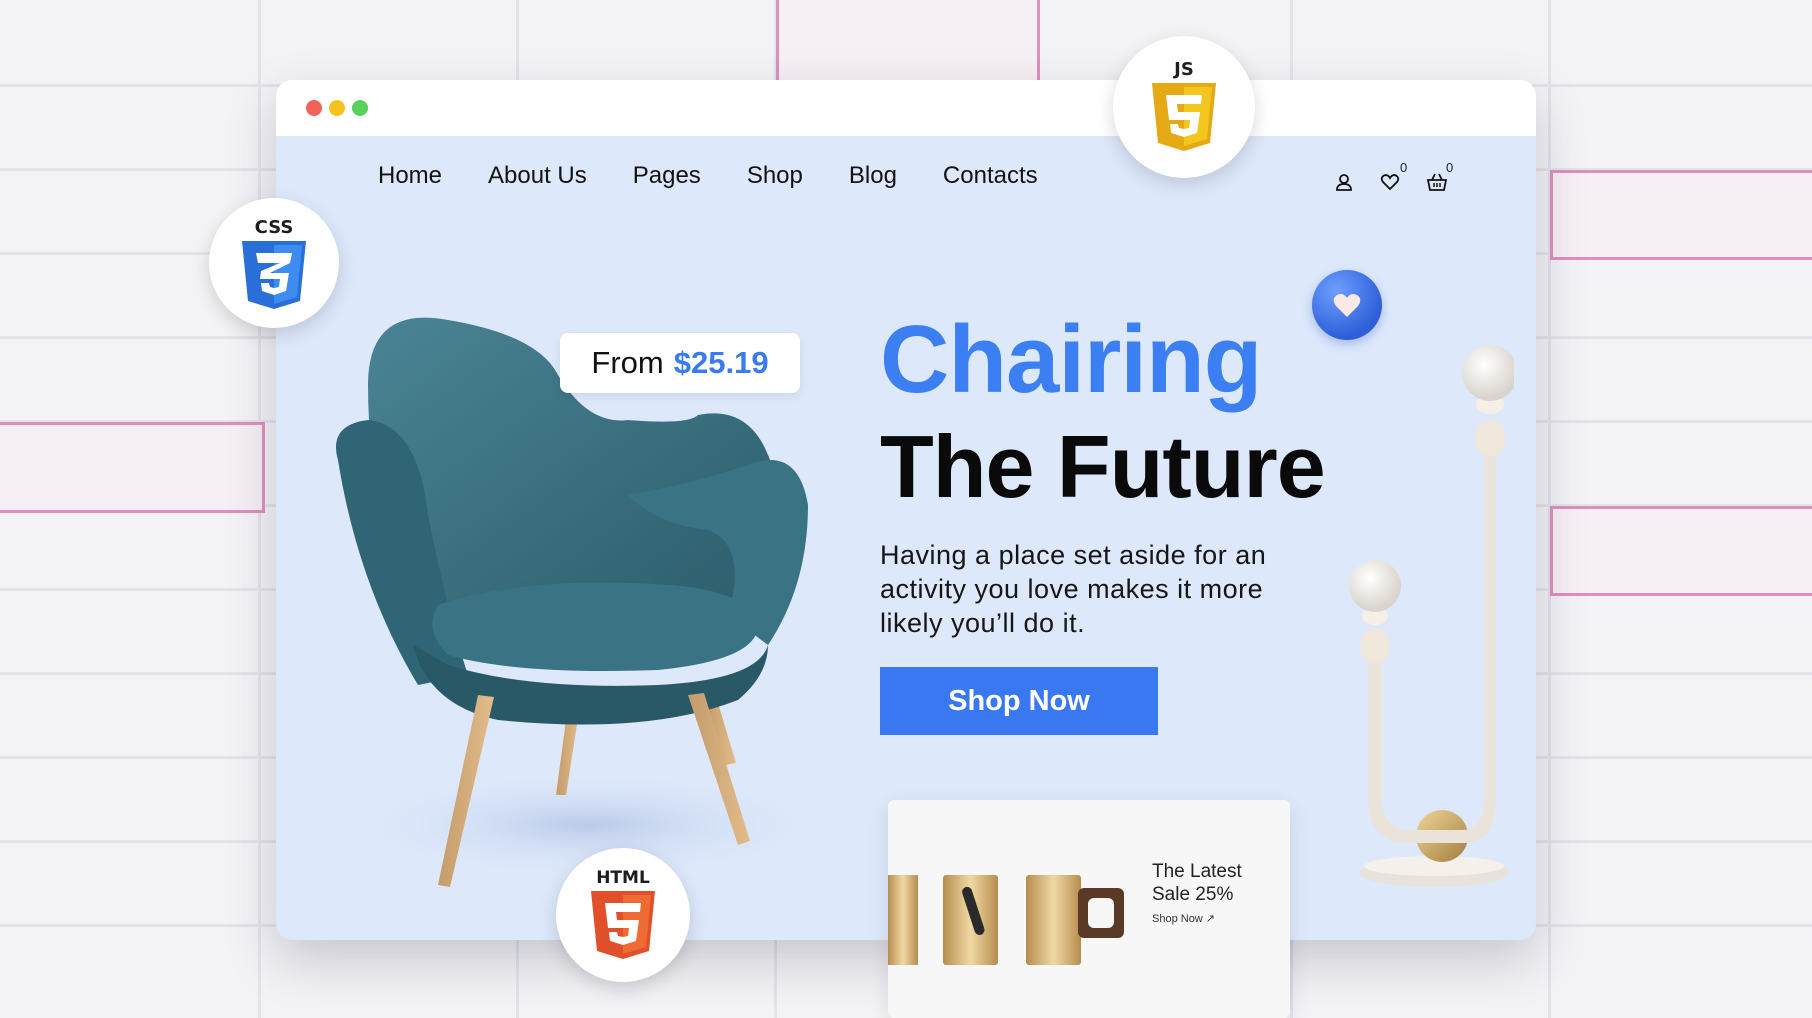 Image resolution: width=1812 pixels, height=1018 pixels. Describe the element at coordinates (731, 176) in the screenshot. I see `main-nav: Home About Us Pages Shop Blog Contacts` at that location.